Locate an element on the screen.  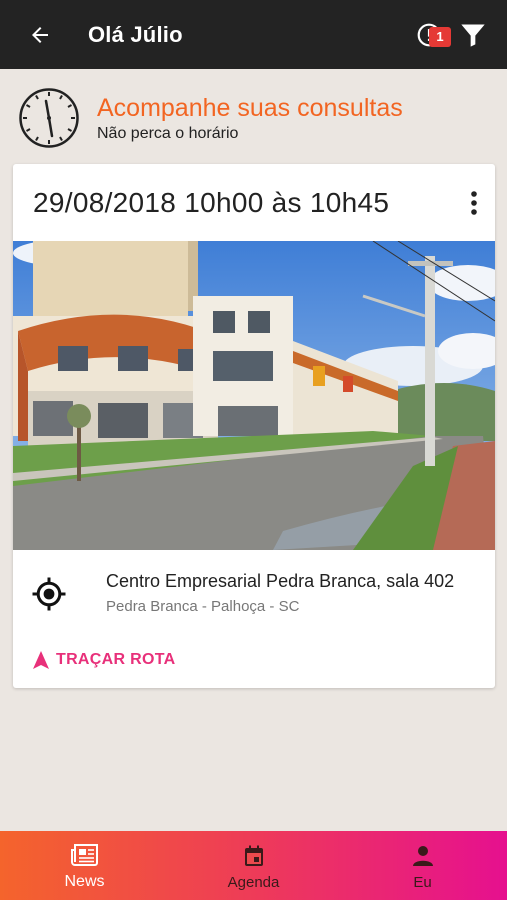
arrow-left-icon is located at coordinates (40, 34).